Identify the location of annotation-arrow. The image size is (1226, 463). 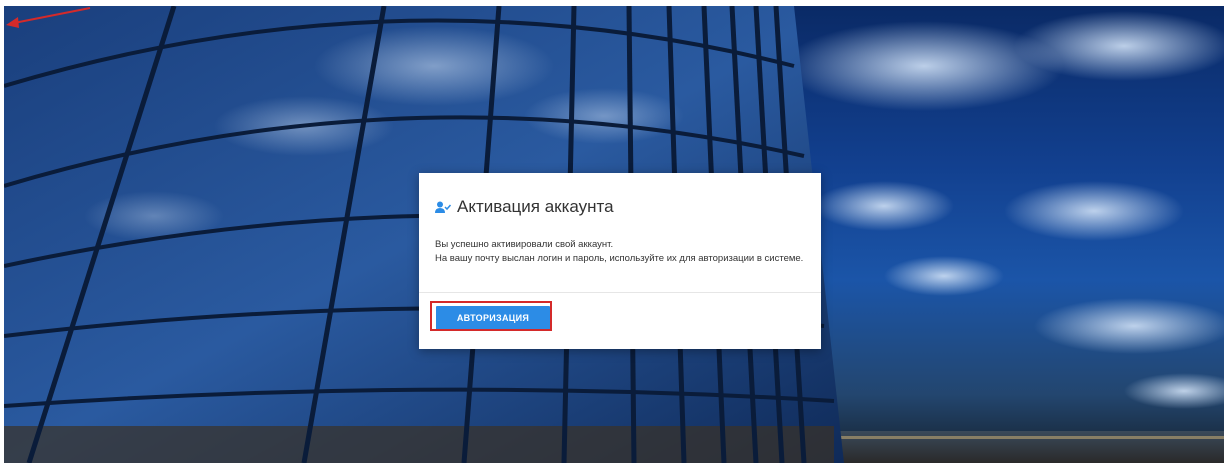
(48, 17).